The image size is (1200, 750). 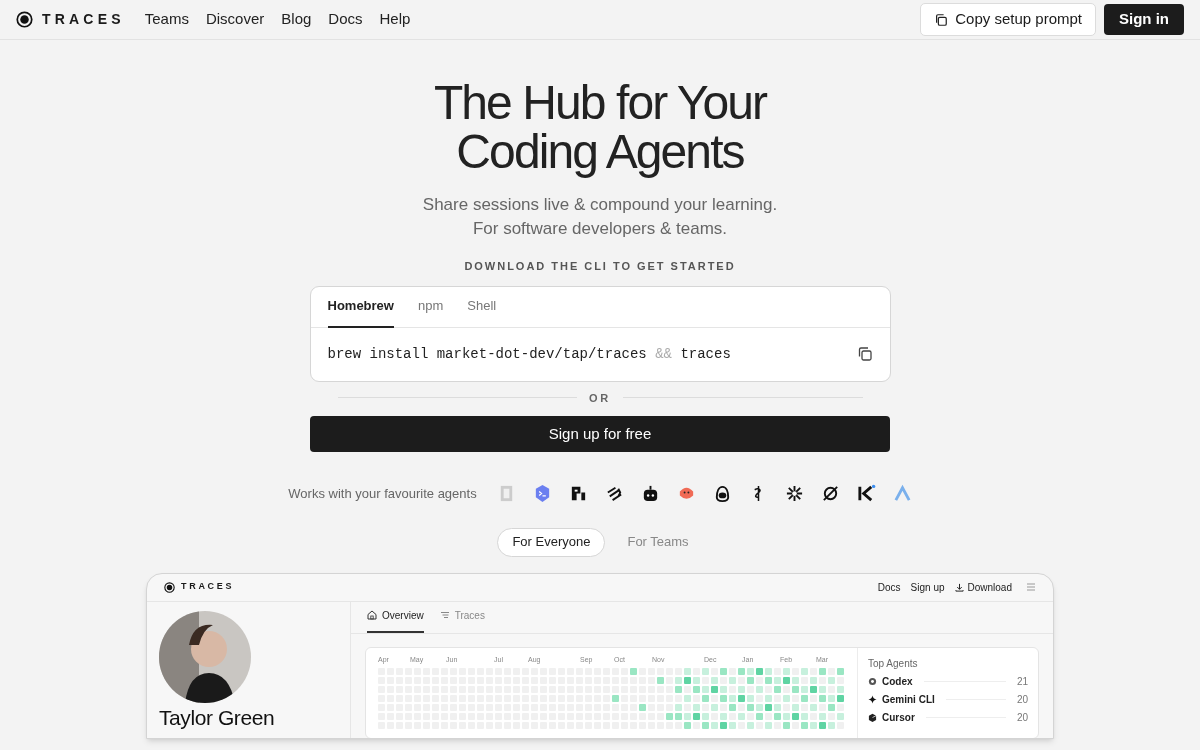 What do you see at coordinates (430, 307) in the screenshot?
I see `install-tab: npm` at bounding box center [430, 307].